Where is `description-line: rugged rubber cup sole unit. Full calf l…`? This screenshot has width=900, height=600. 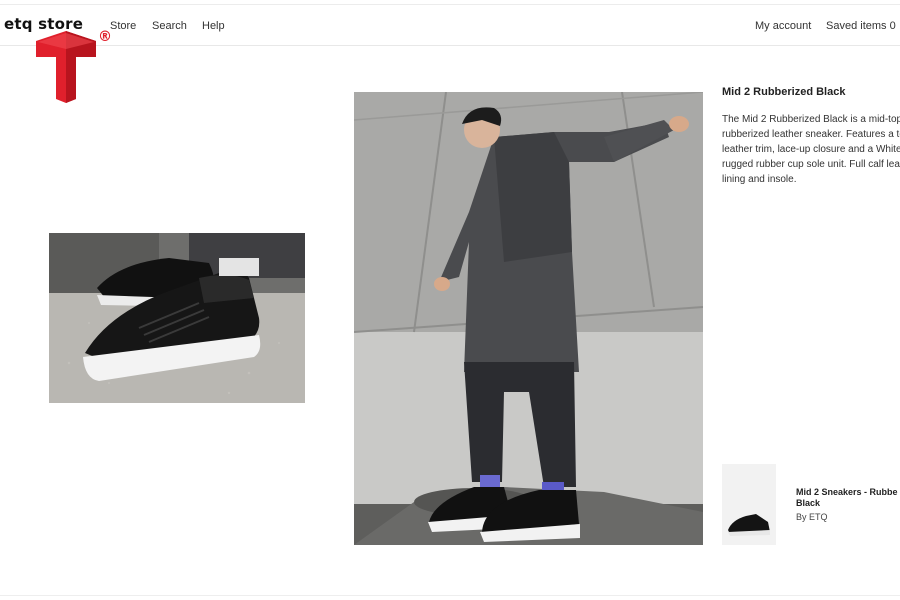 description-line: rugged rubber cup sole unit. Full calf l… is located at coordinates (811, 164).